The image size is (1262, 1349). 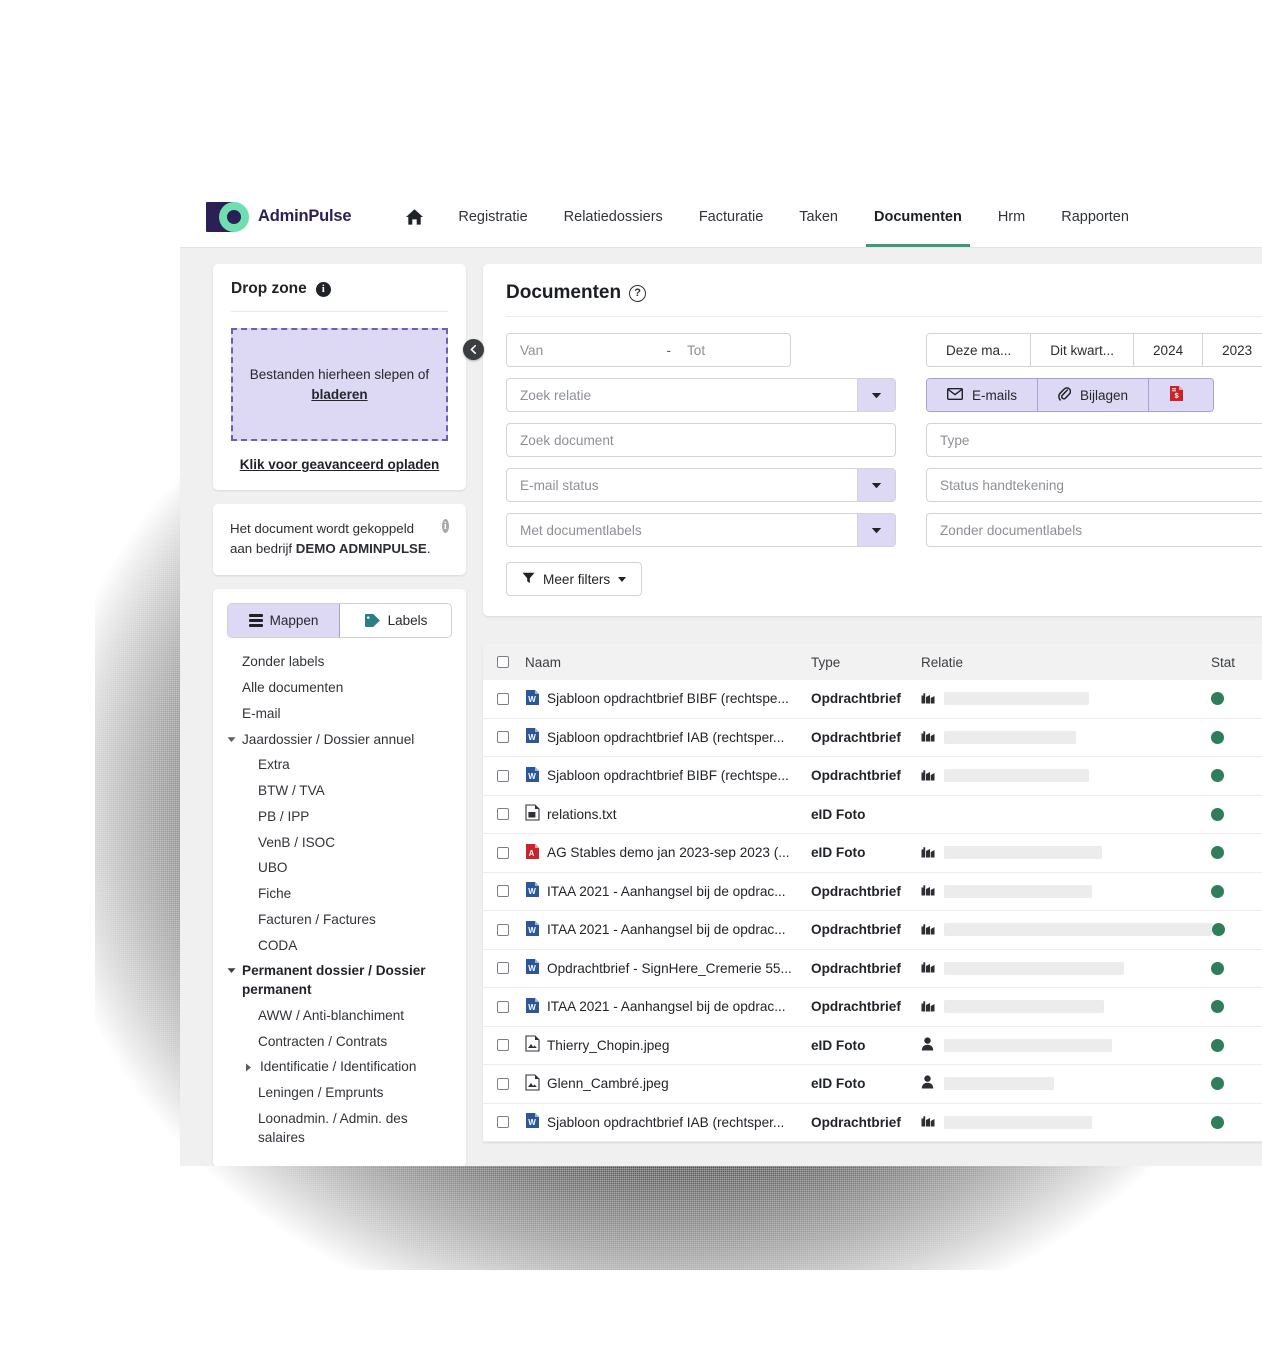 I want to click on doc-type-button-pdf: $, so click(x=1181, y=395).